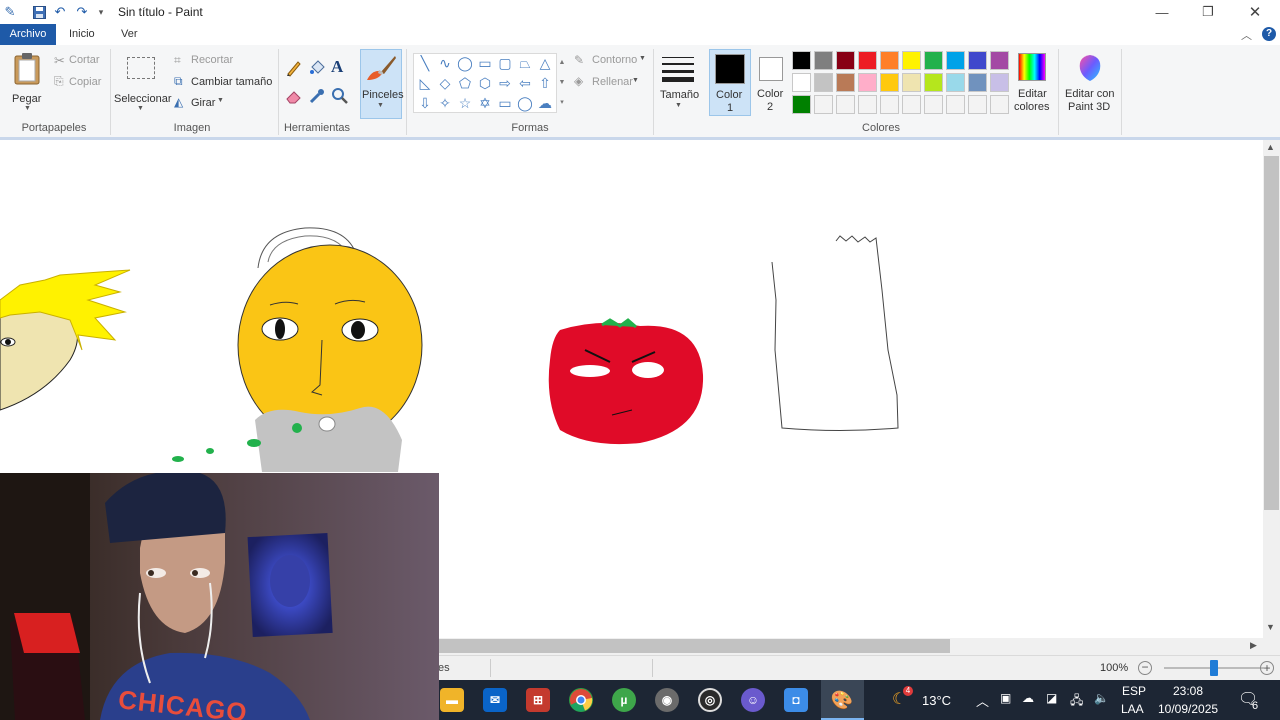 The height and width of the screenshot is (720, 1280). What do you see at coordinates (495, 700) in the screenshot?
I see `outlook-icon: ✉` at bounding box center [495, 700].